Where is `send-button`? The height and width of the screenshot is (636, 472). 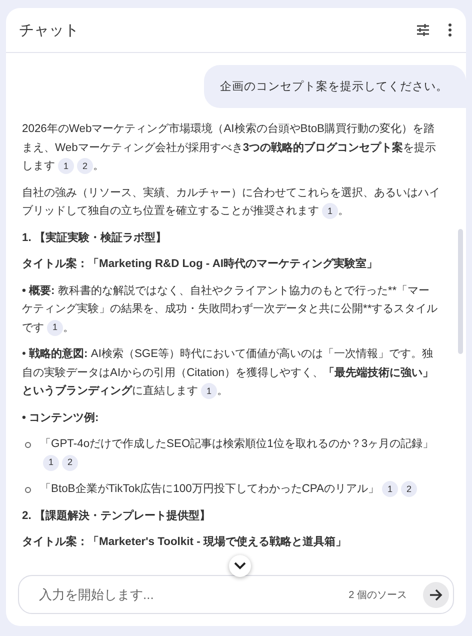
send-button is located at coordinates (436, 595).